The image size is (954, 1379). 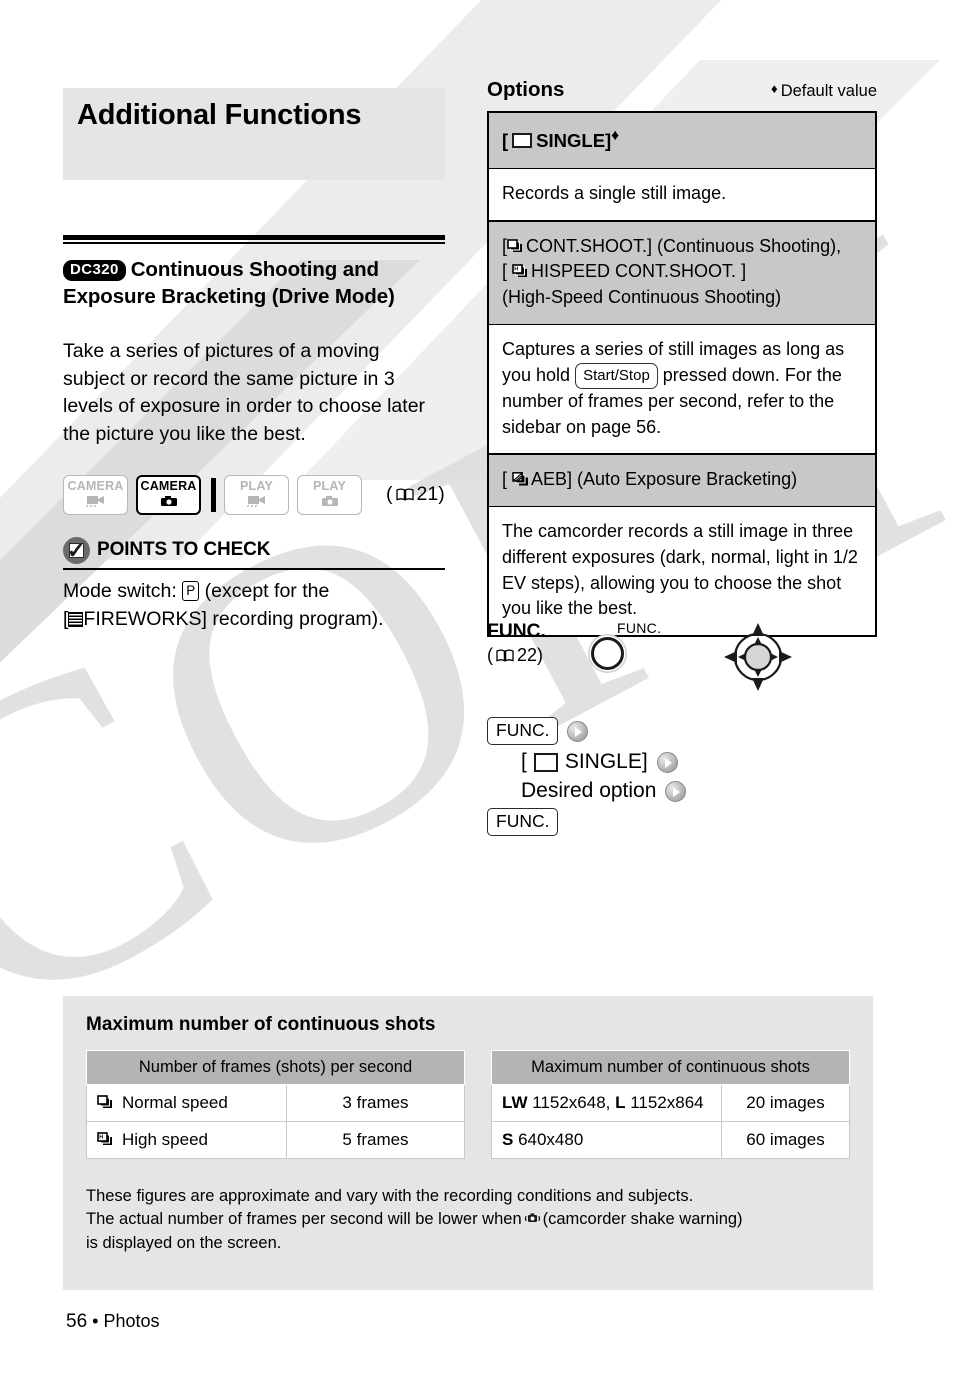 I want to click on mode-label: PLAY, so click(x=329, y=486).